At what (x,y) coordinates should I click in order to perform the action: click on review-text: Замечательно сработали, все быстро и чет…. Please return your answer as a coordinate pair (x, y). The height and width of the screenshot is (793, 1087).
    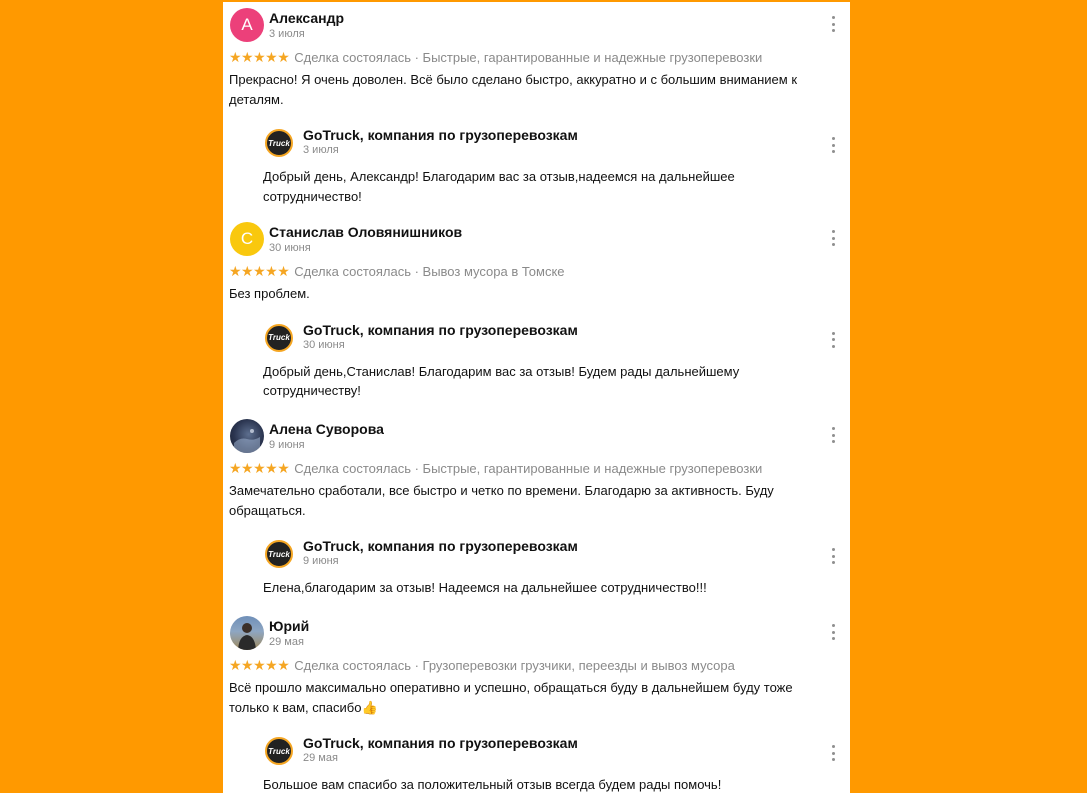
    Looking at the image, I should click on (501, 500).